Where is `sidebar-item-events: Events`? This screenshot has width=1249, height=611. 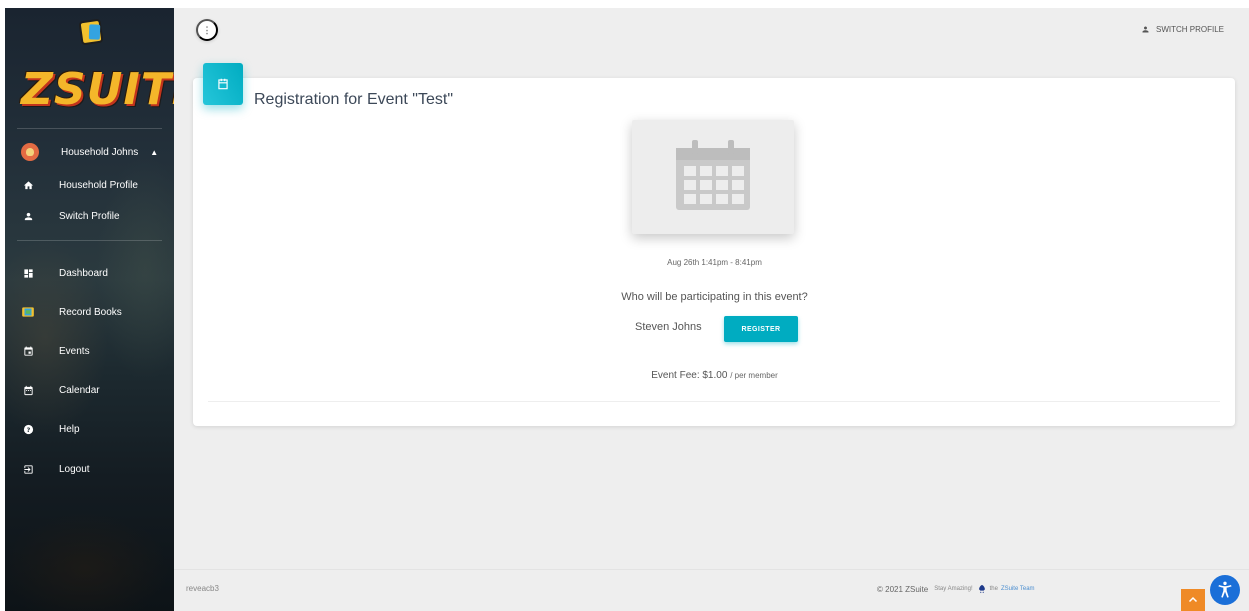 sidebar-item-events: Events is located at coordinates (55, 351).